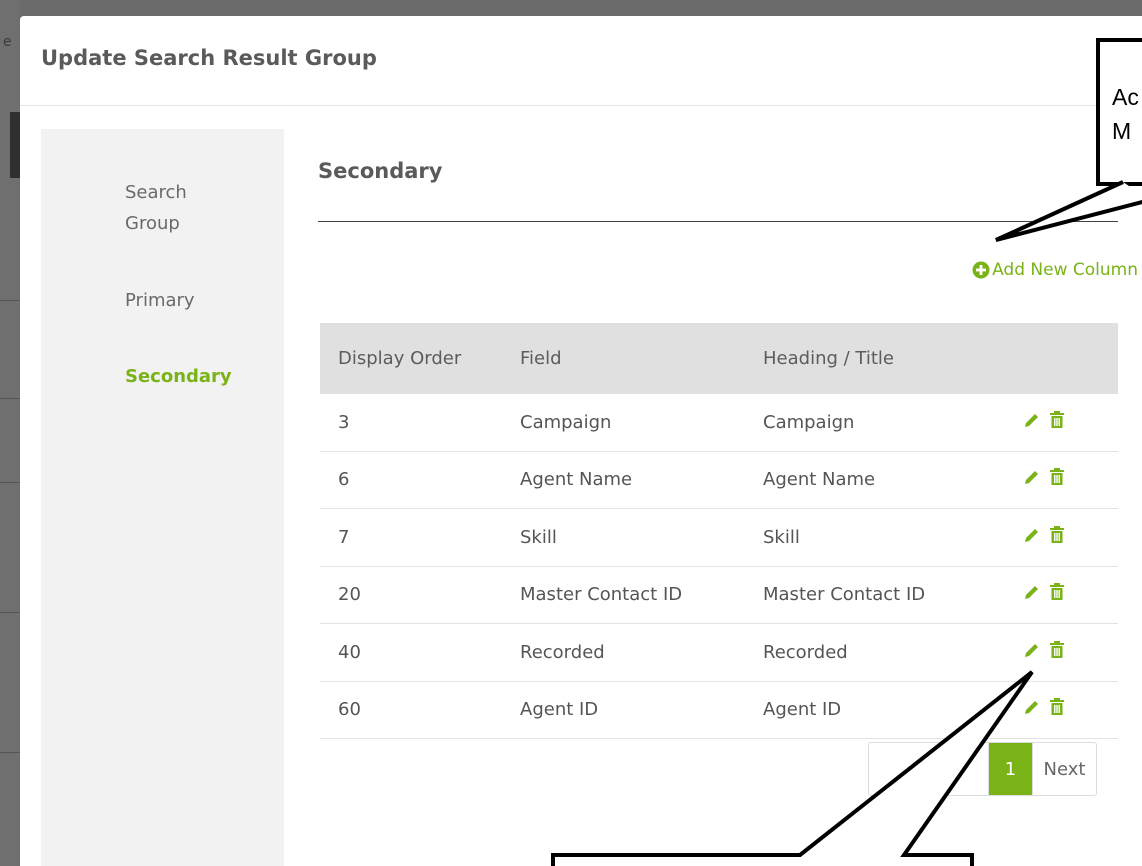  I want to click on header-display-order: Display Order, so click(400, 358).